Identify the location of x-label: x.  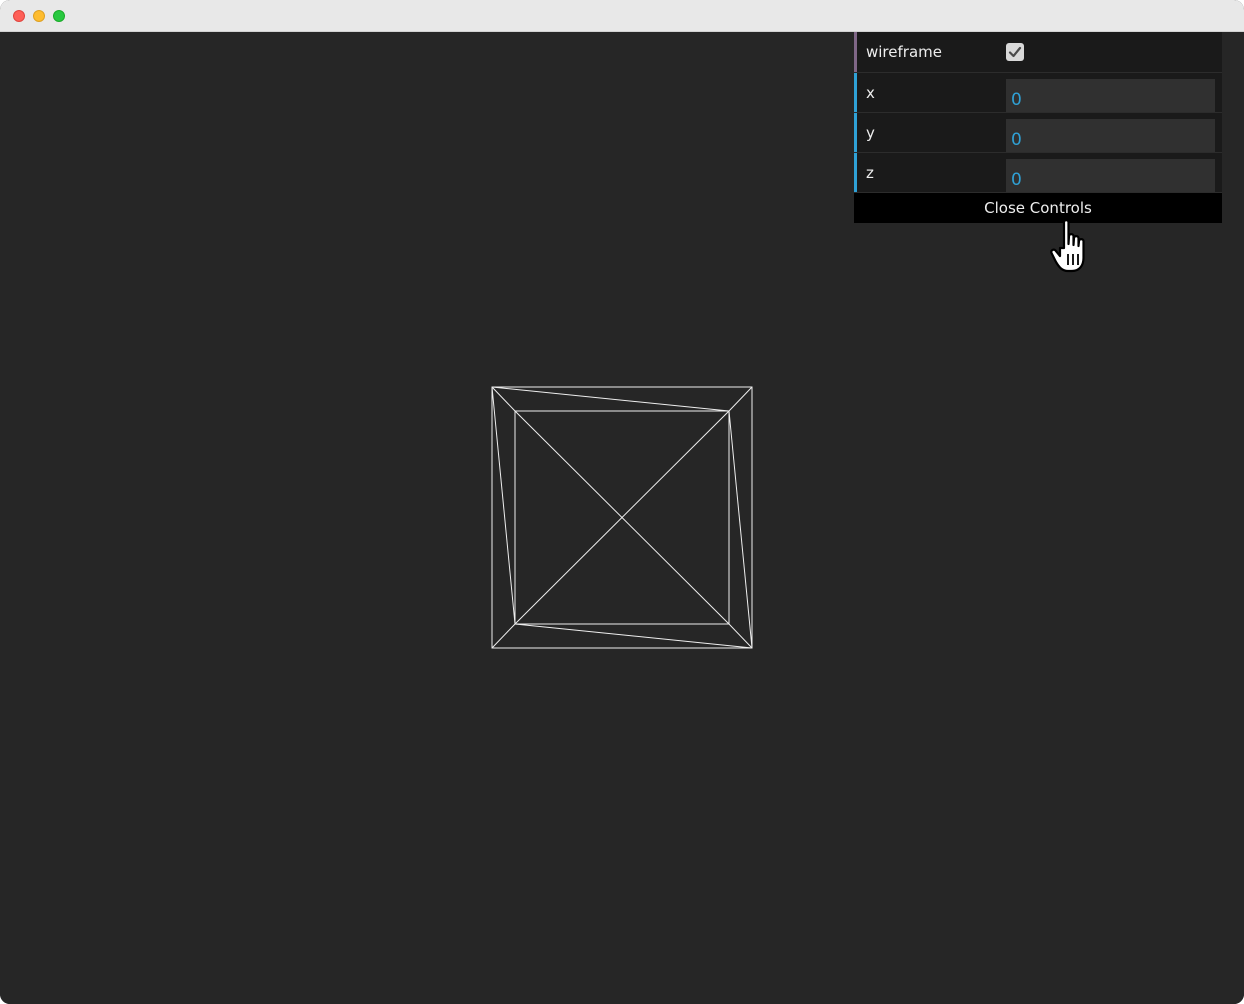
(870, 93).